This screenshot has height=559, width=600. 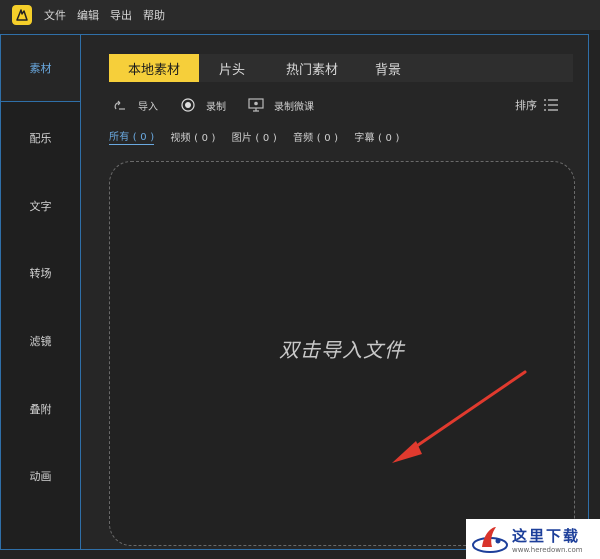 What do you see at coordinates (490, 540) in the screenshot?
I see `watermark-logo-icon` at bounding box center [490, 540].